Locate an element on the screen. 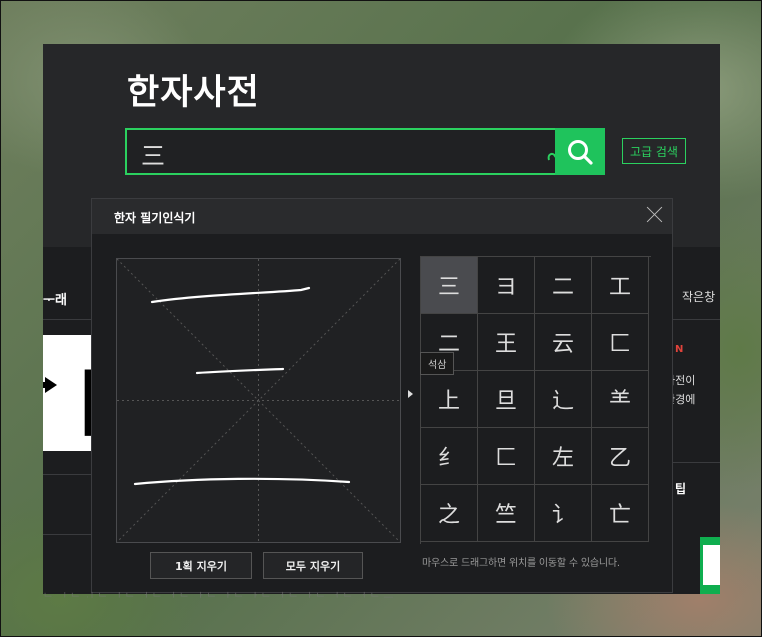 The height and width of the screenshot is (637, 762). drag-hint: 마우스로 드래그하면 위치를 이동할 수 있습니다. is located at coordinates (521, 563).